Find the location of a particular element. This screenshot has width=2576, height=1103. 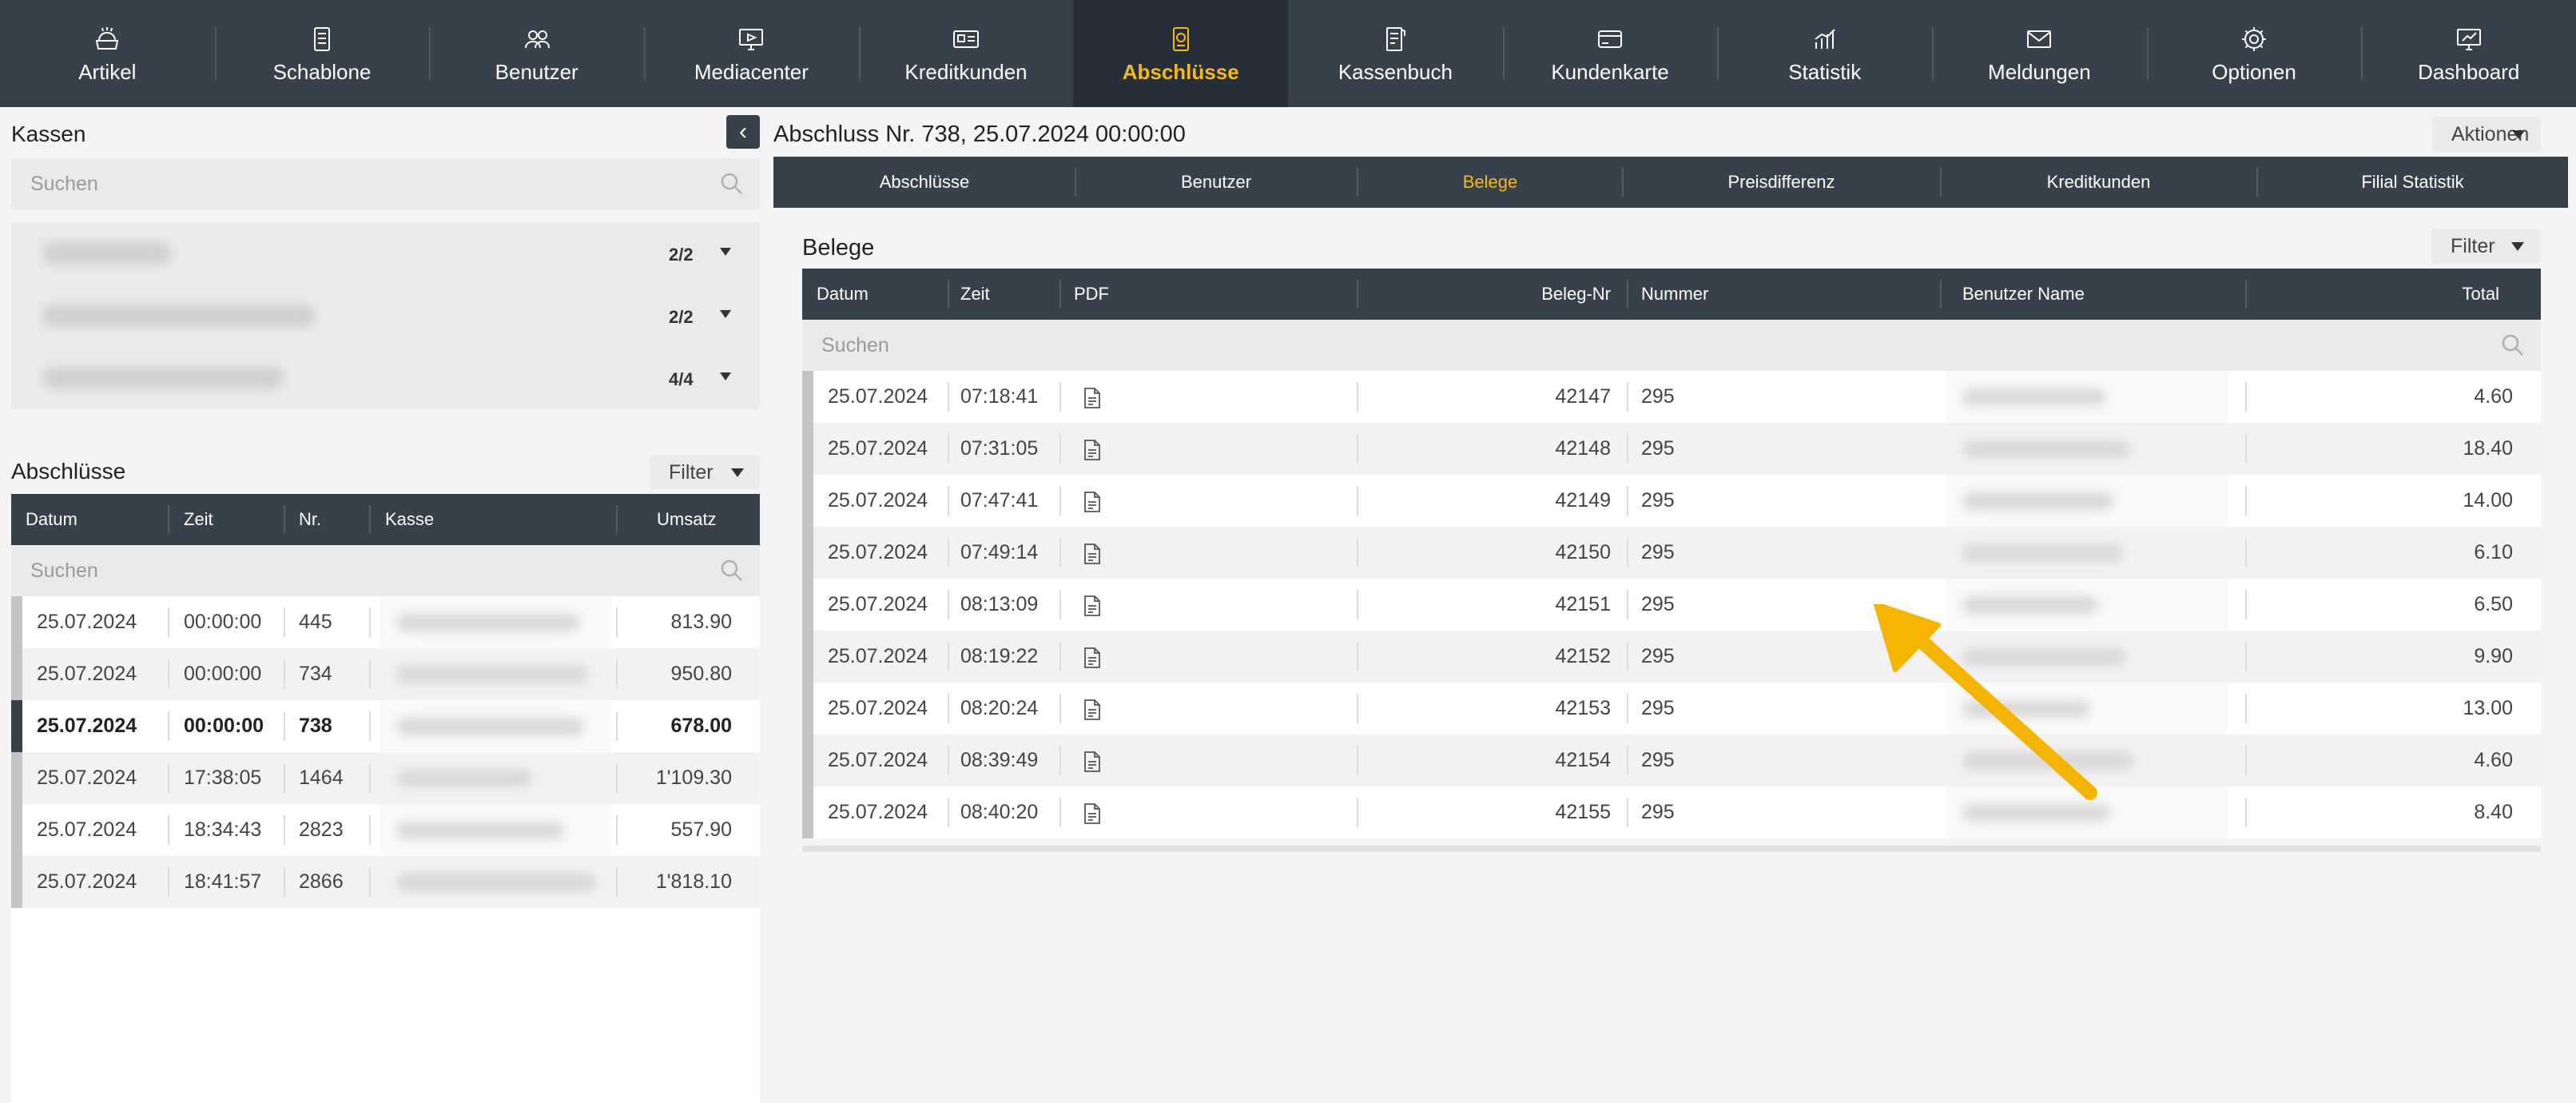

nav-kreditkunden: Kreditkunden is located at coordinates (966, 53).